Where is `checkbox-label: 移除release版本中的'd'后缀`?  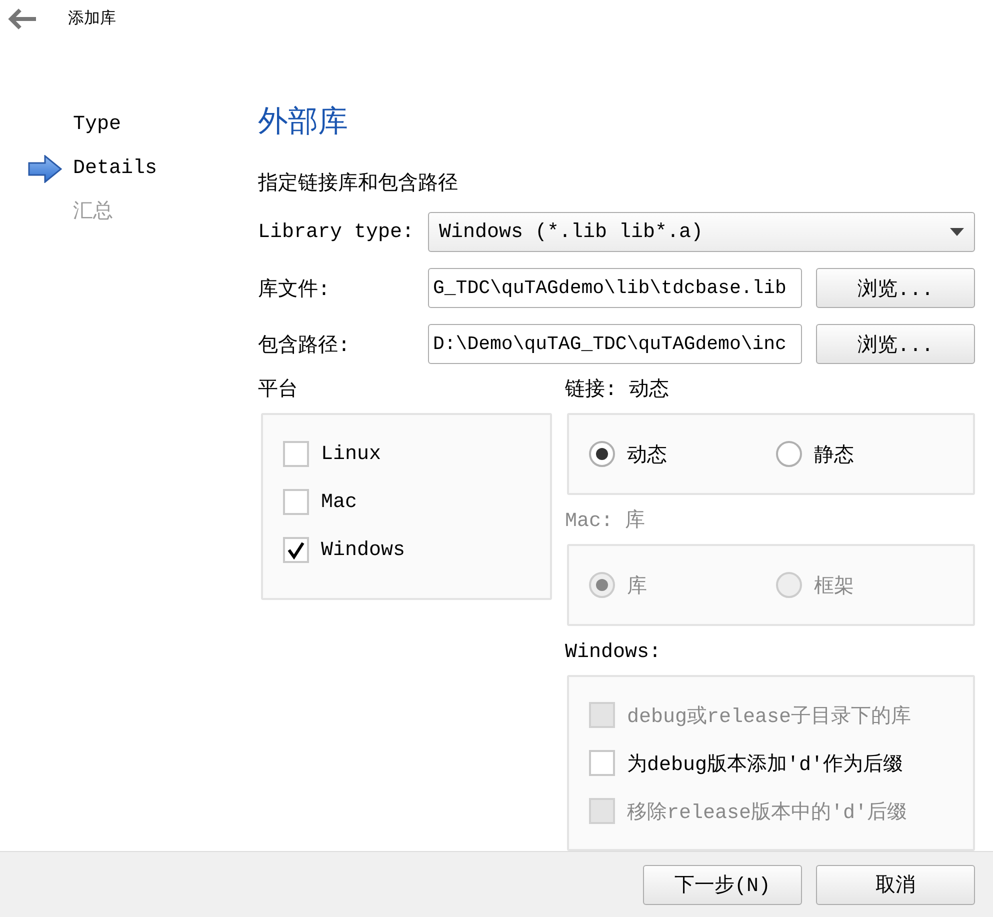
checkbox-label: 移除release版本中的'd'后缀 is located at coordinates (767, 812).